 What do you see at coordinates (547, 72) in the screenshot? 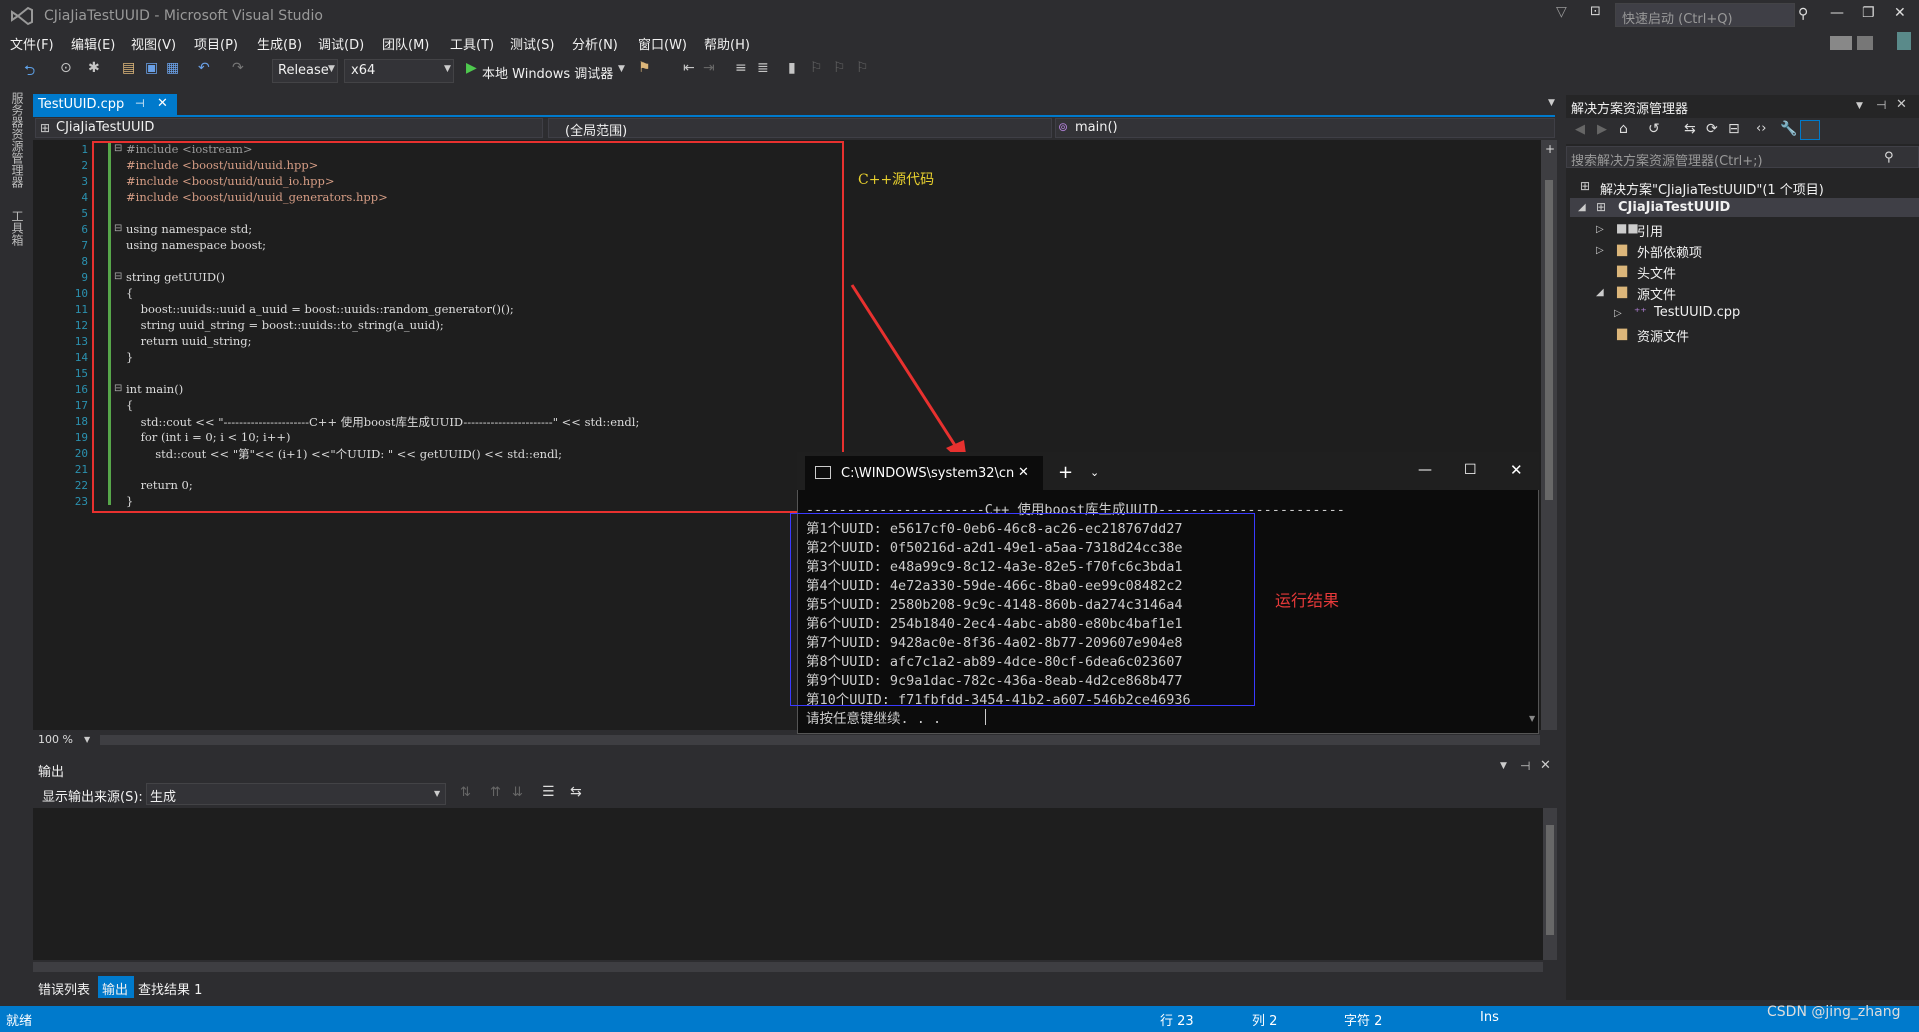
I see `start-debugging-button: 本地 Windows 调试器` at bounding box center [547, 72].